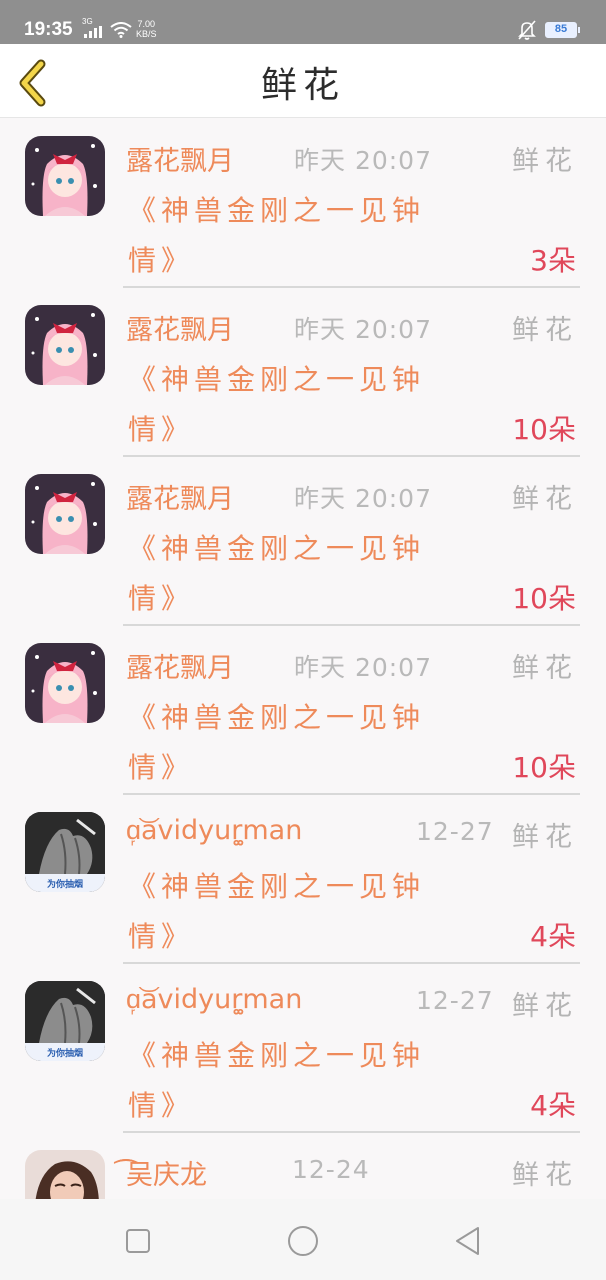 The width and height of the screenshot is (606, 1280). Describe the element at coordinates (166, 1175) in the screenshot. I see `sender-name: ͡͡吴庆龙` at that location.